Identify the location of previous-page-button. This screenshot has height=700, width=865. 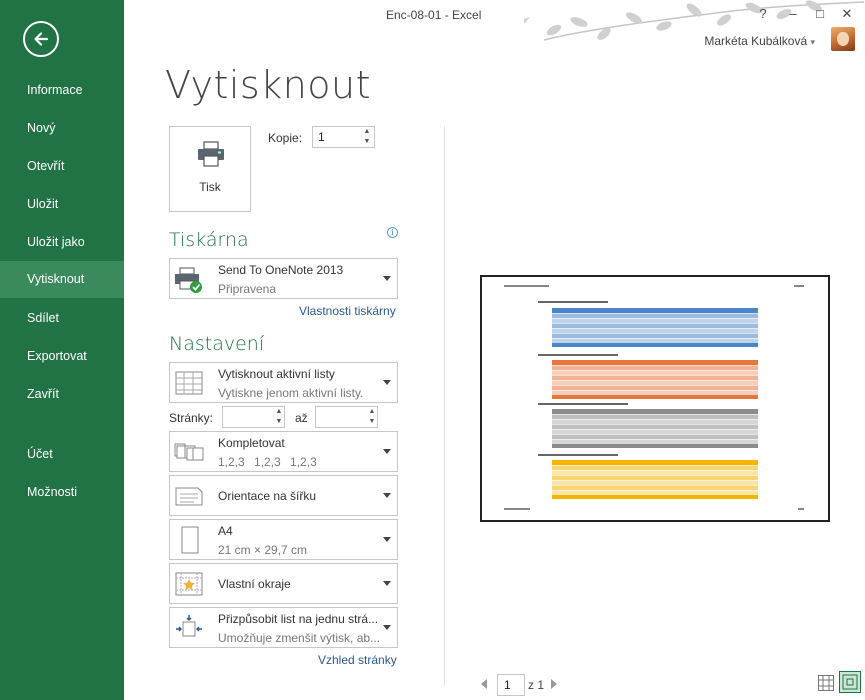
(484, 684).